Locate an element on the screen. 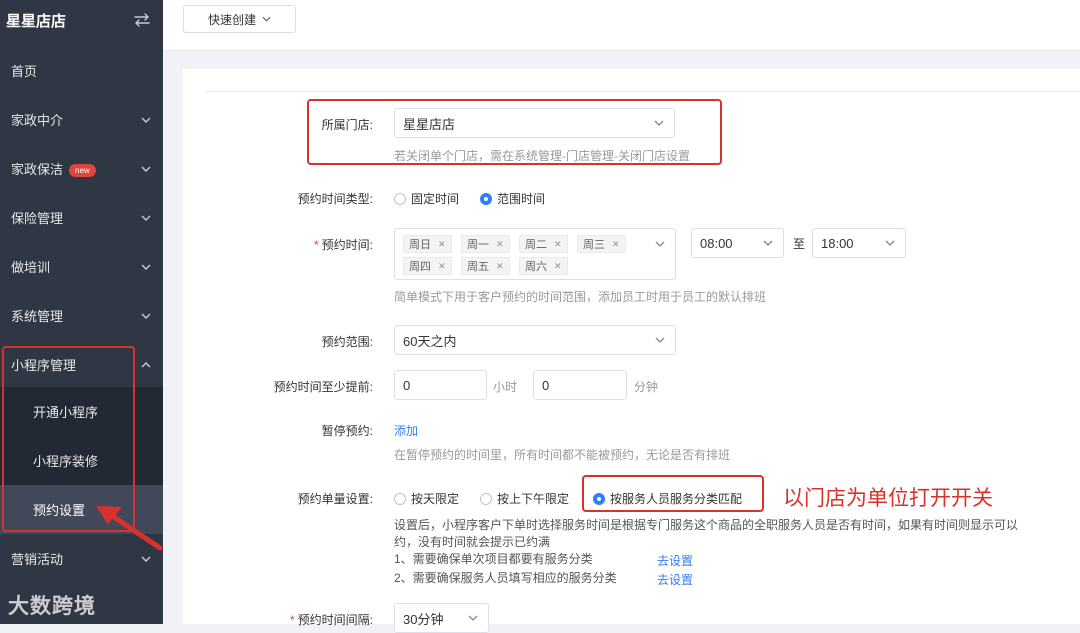  menu-item-home: 首页 is located at coordinates (81, 70).